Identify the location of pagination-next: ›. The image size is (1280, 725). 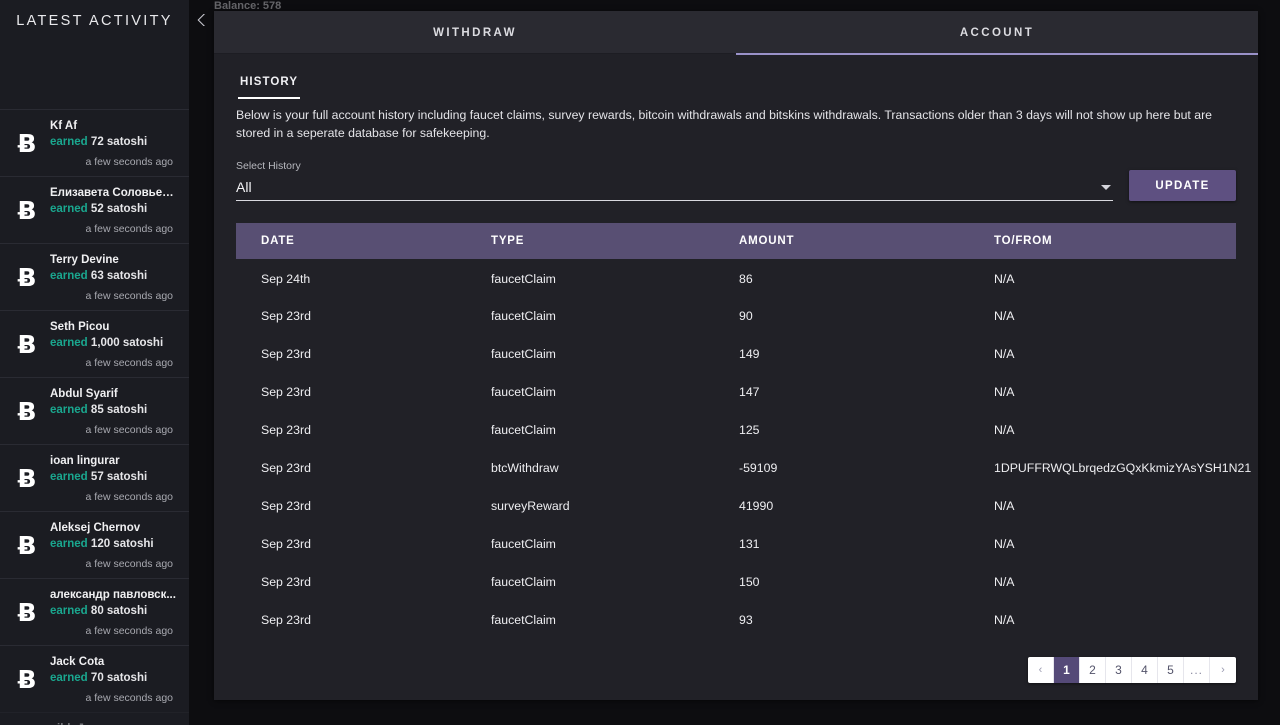
(1223, 670).